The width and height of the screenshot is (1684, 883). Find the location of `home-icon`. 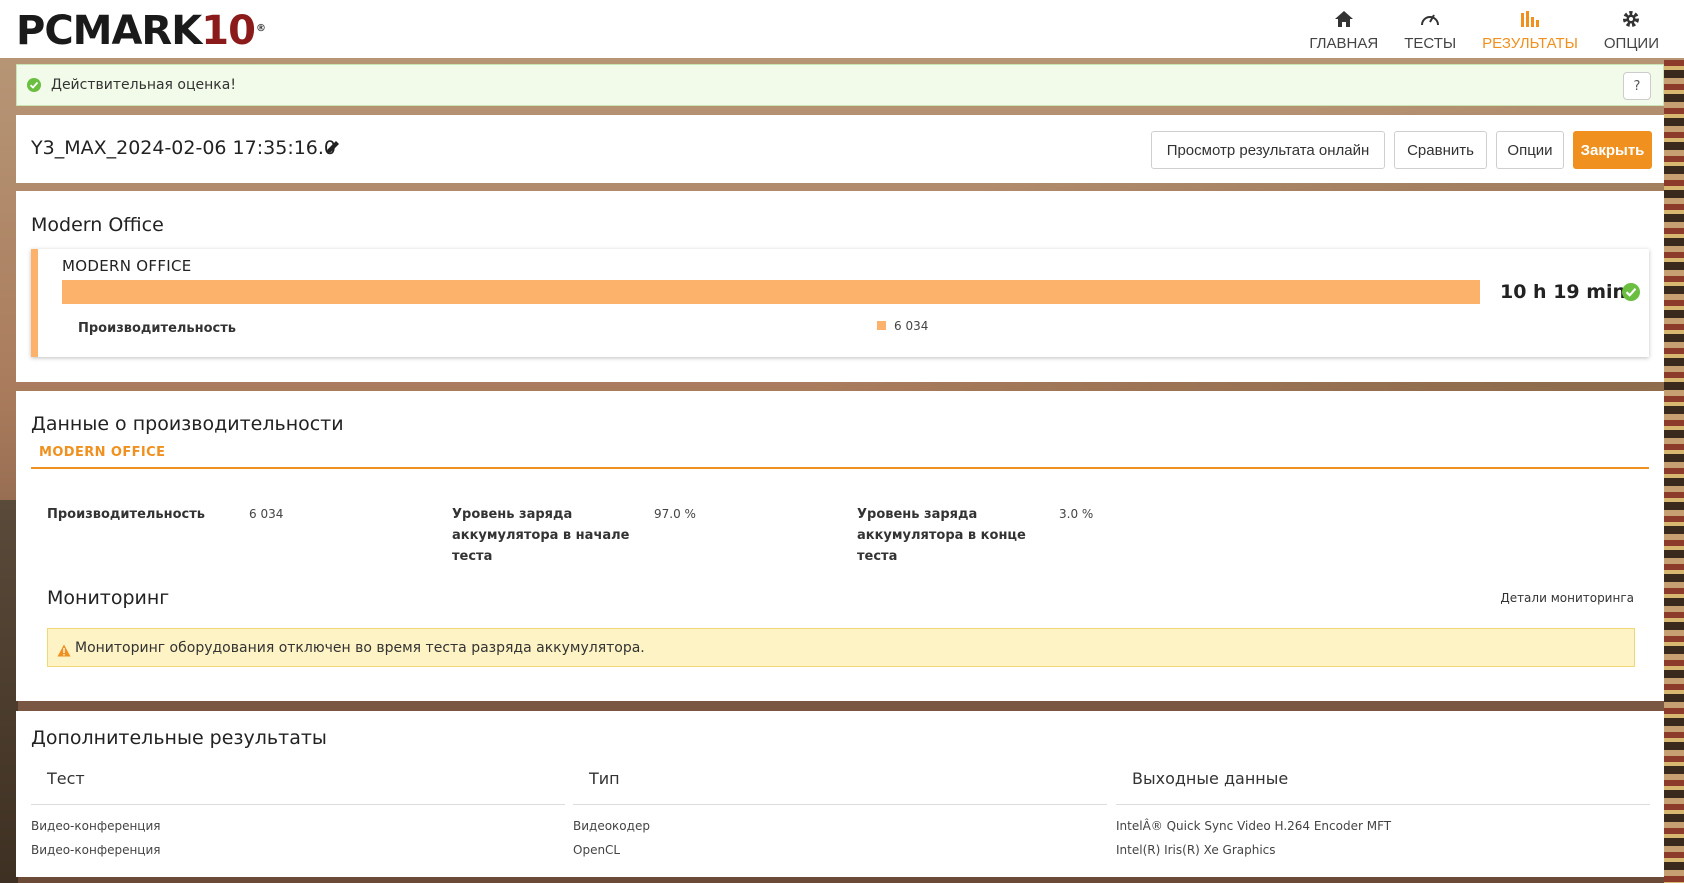

home-icon is located at coordinates (1344, 19).